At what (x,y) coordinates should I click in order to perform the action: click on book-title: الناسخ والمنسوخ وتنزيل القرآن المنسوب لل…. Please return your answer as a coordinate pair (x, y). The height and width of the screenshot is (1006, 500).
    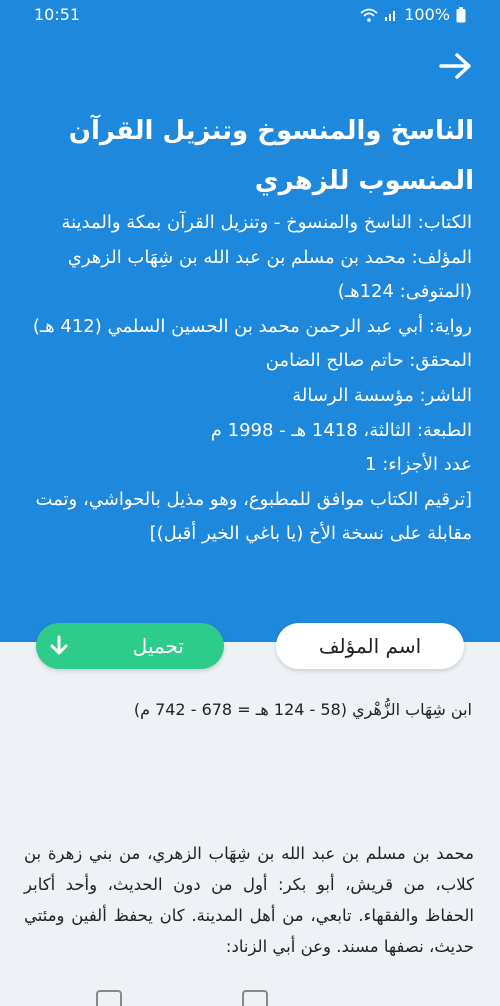
    Looking at the image, I should click on (271, 156).